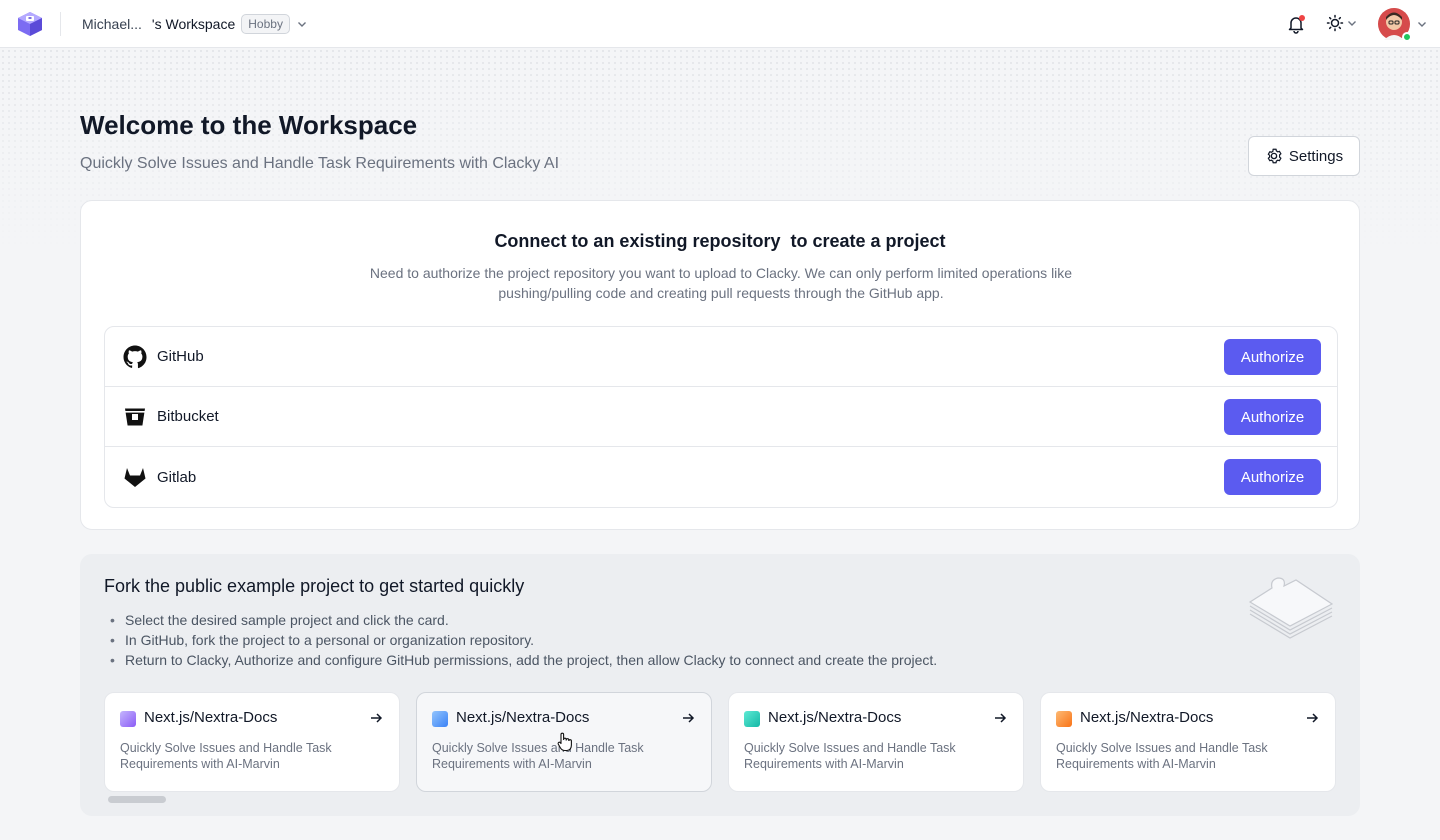  What do you see at coordinates (1274, 156) in the screenshot?
I see `gear-icon` at bounding box center [1274, 156].